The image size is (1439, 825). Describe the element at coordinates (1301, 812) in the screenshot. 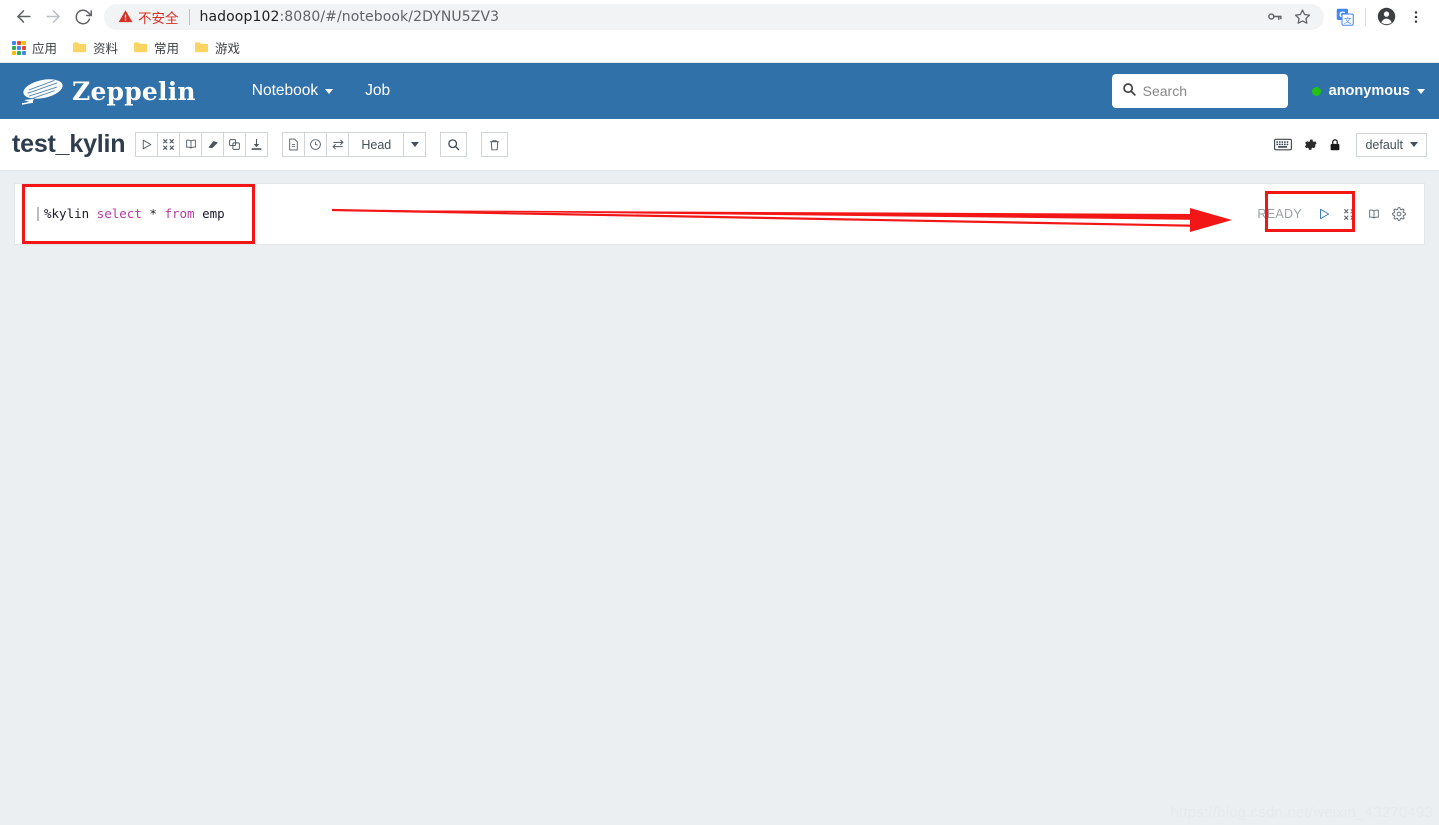

I see `watermark: https://blog.csdn.net/weixin_43270493` at that location.